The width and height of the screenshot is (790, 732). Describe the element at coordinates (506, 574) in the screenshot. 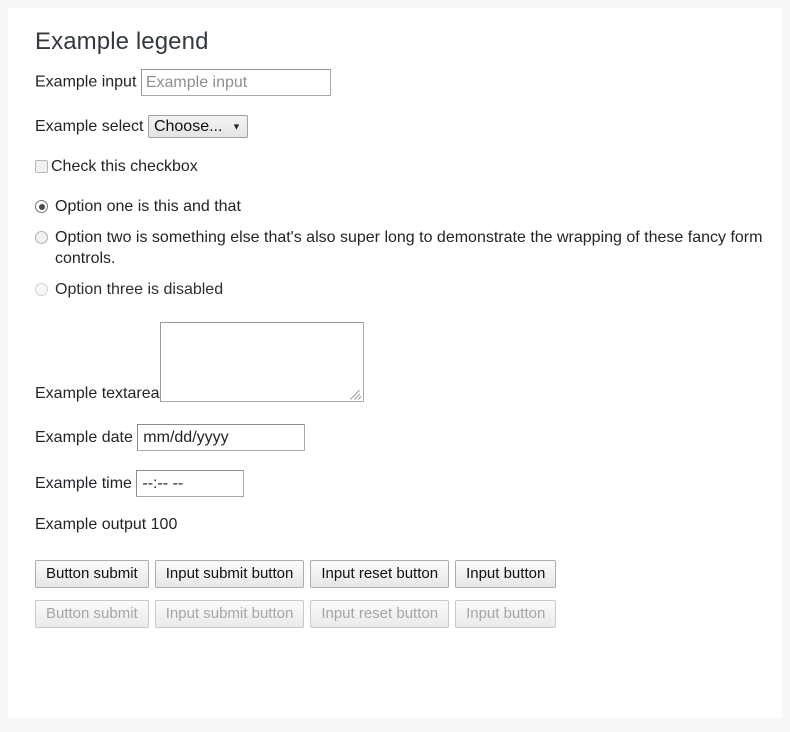

I see `input-button: Input button` at that location.